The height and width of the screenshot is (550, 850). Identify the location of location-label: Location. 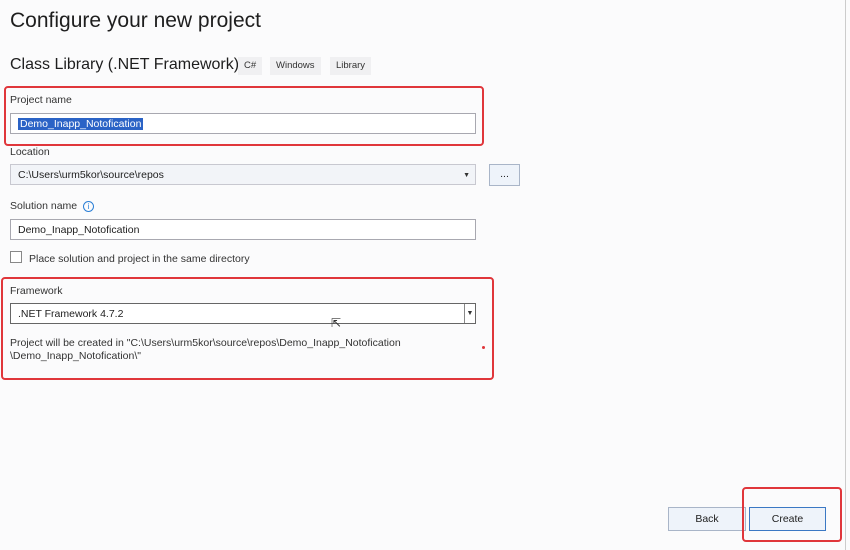
(30, 152).